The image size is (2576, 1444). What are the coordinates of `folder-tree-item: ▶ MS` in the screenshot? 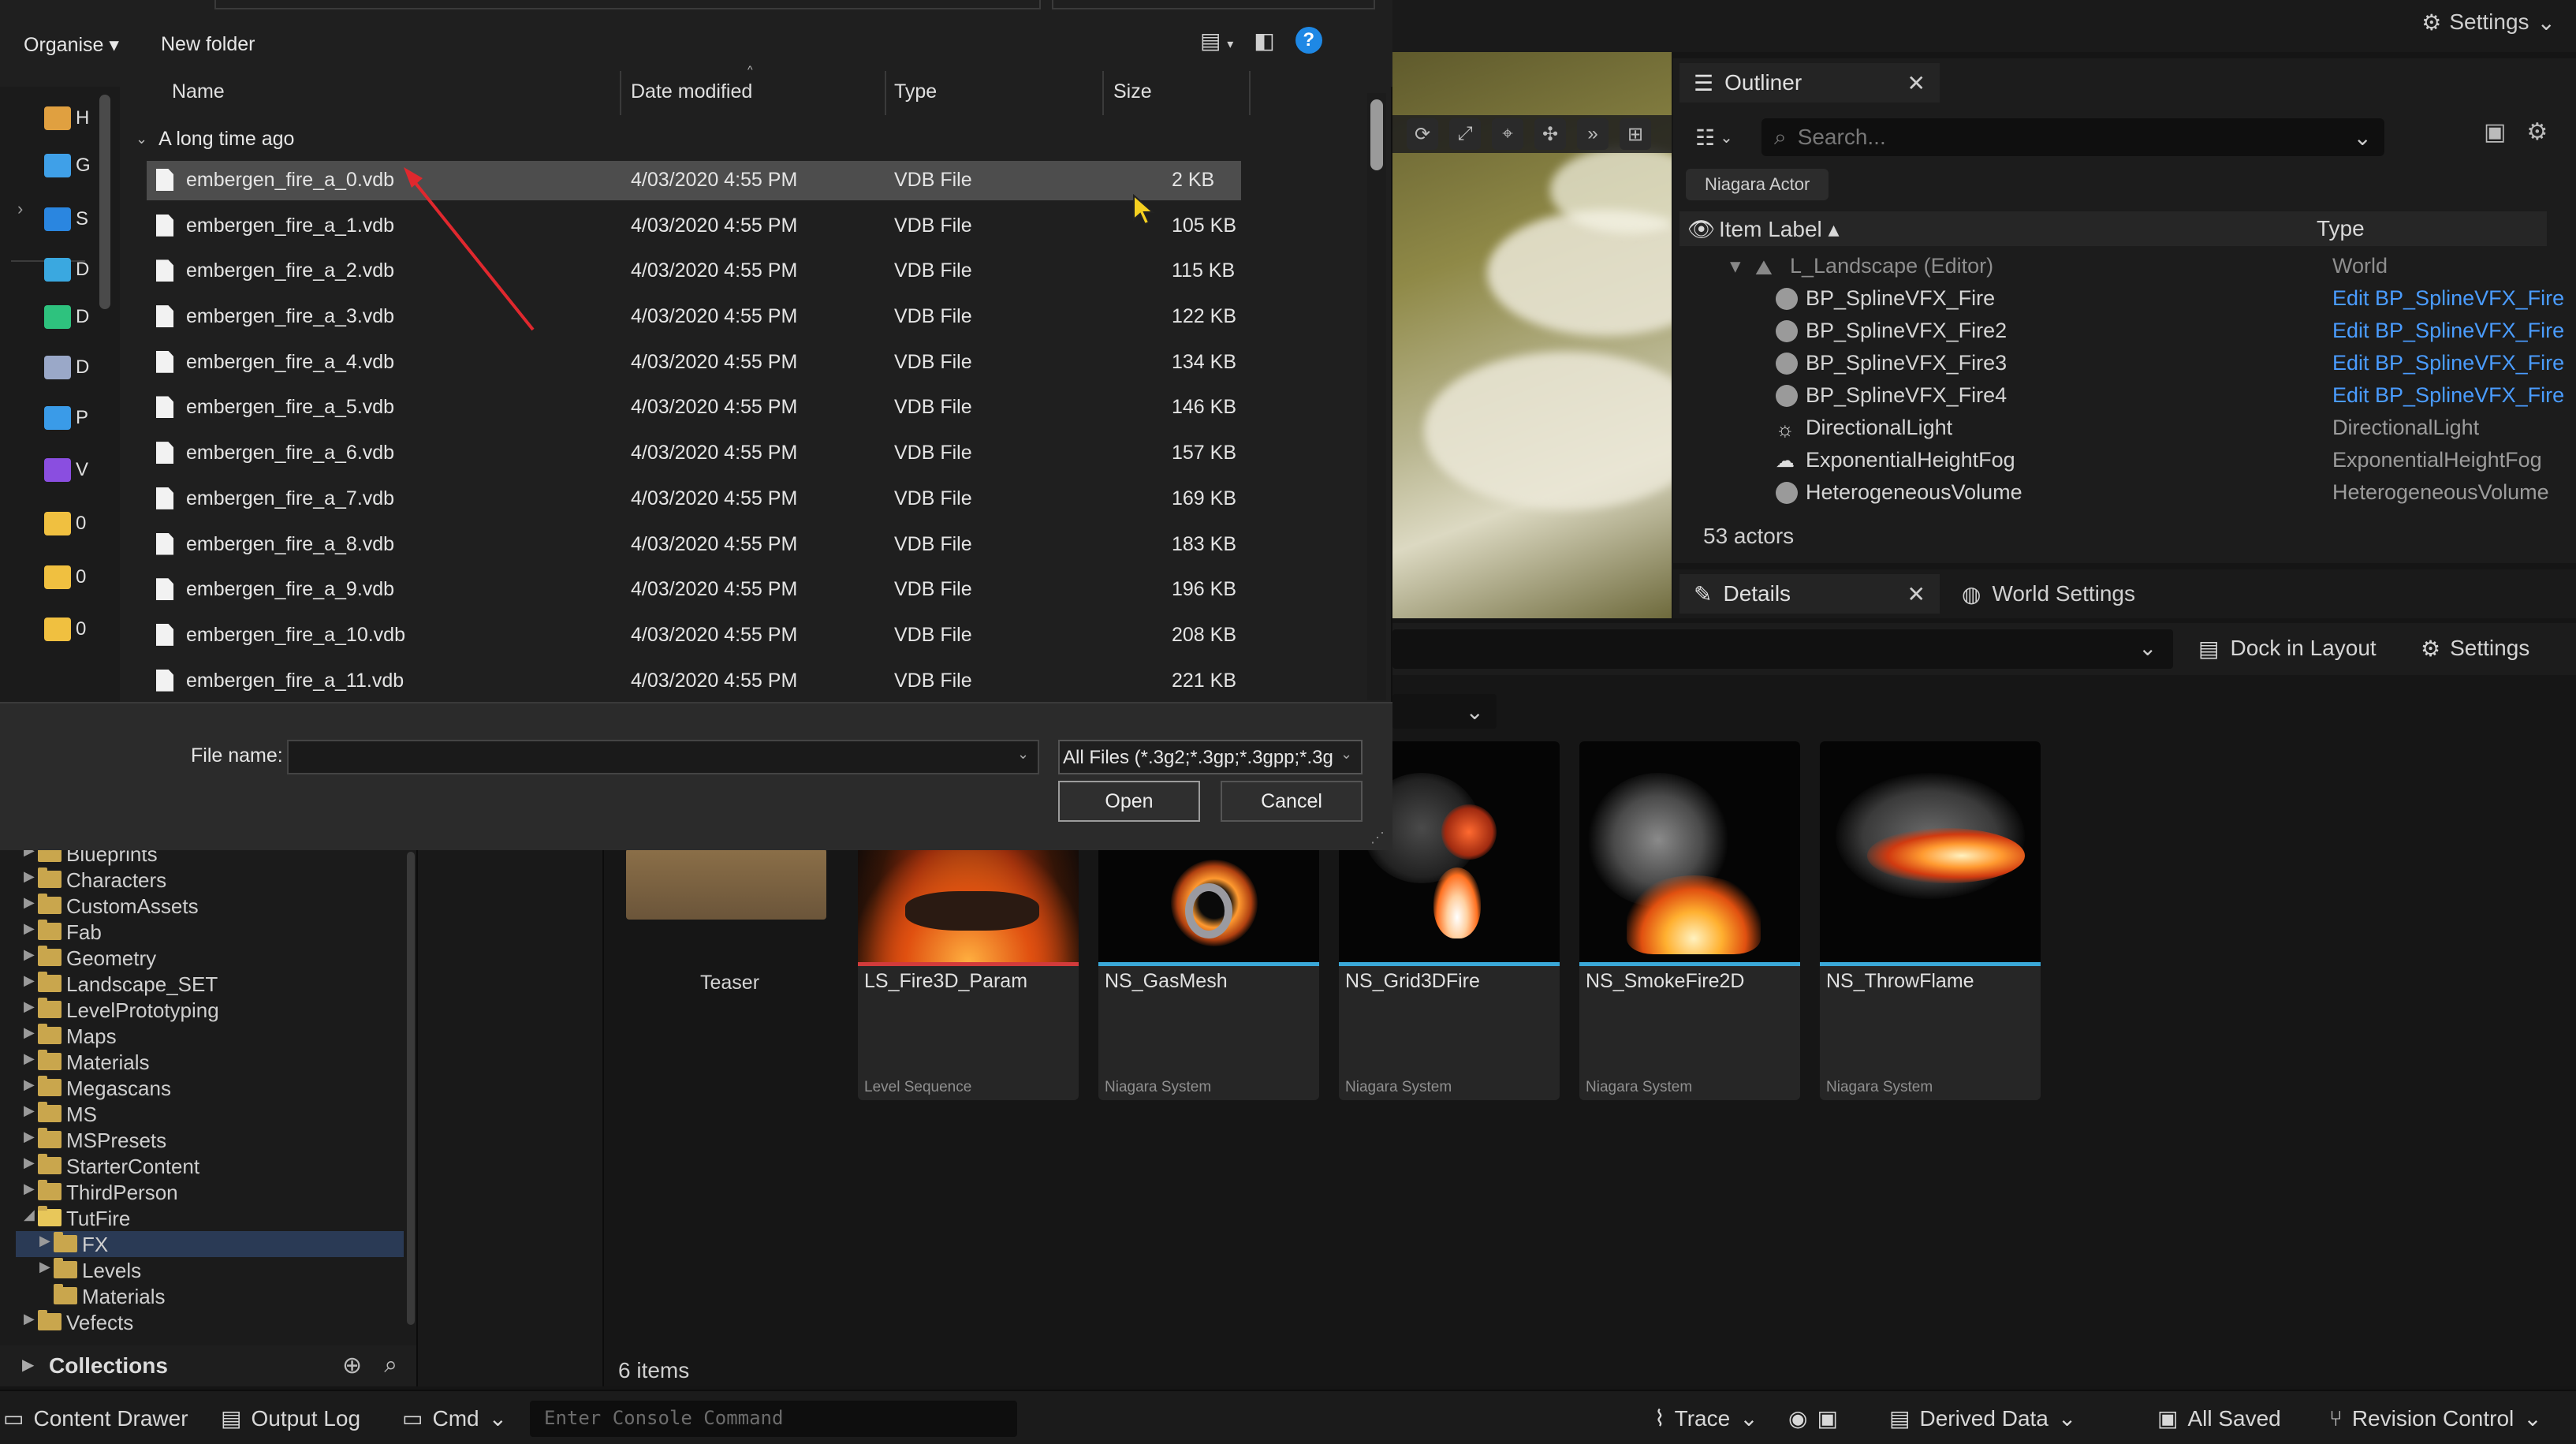 It's located at (210, 1114).